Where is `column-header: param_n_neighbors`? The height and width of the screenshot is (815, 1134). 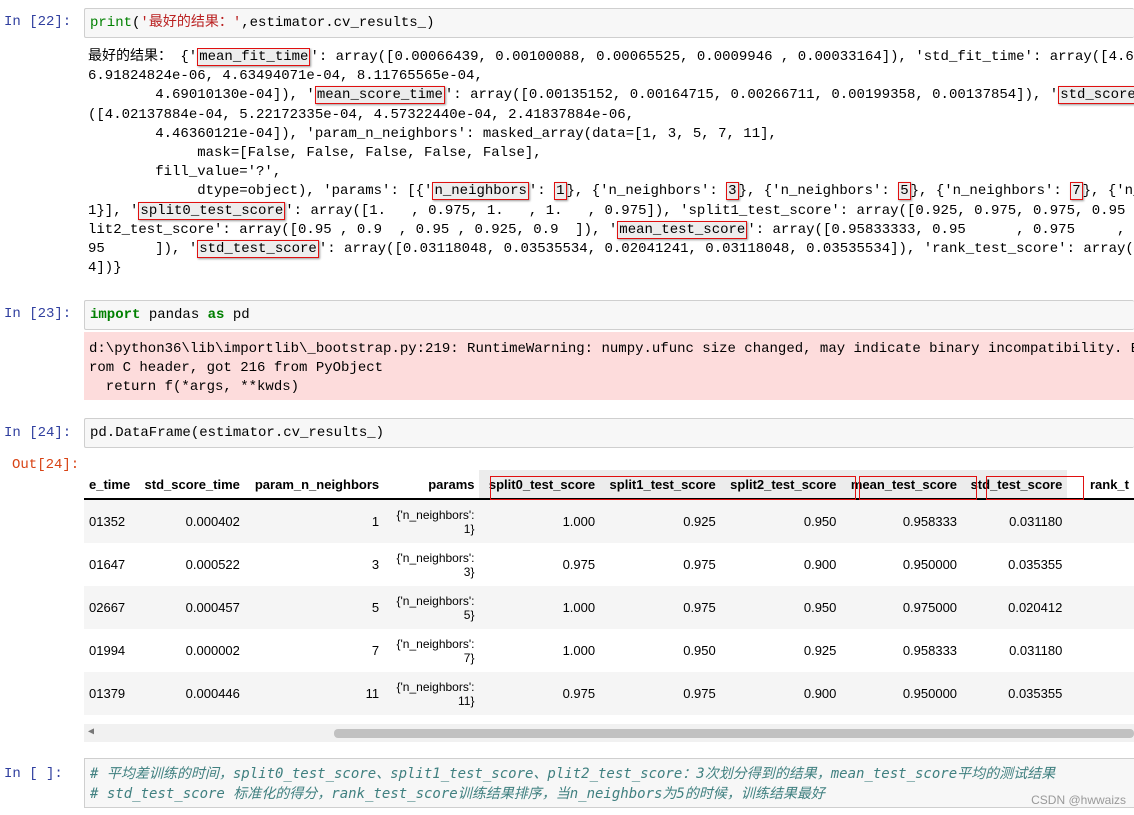
column-header: param_n_neighbors is located at coordinates (314, 485).